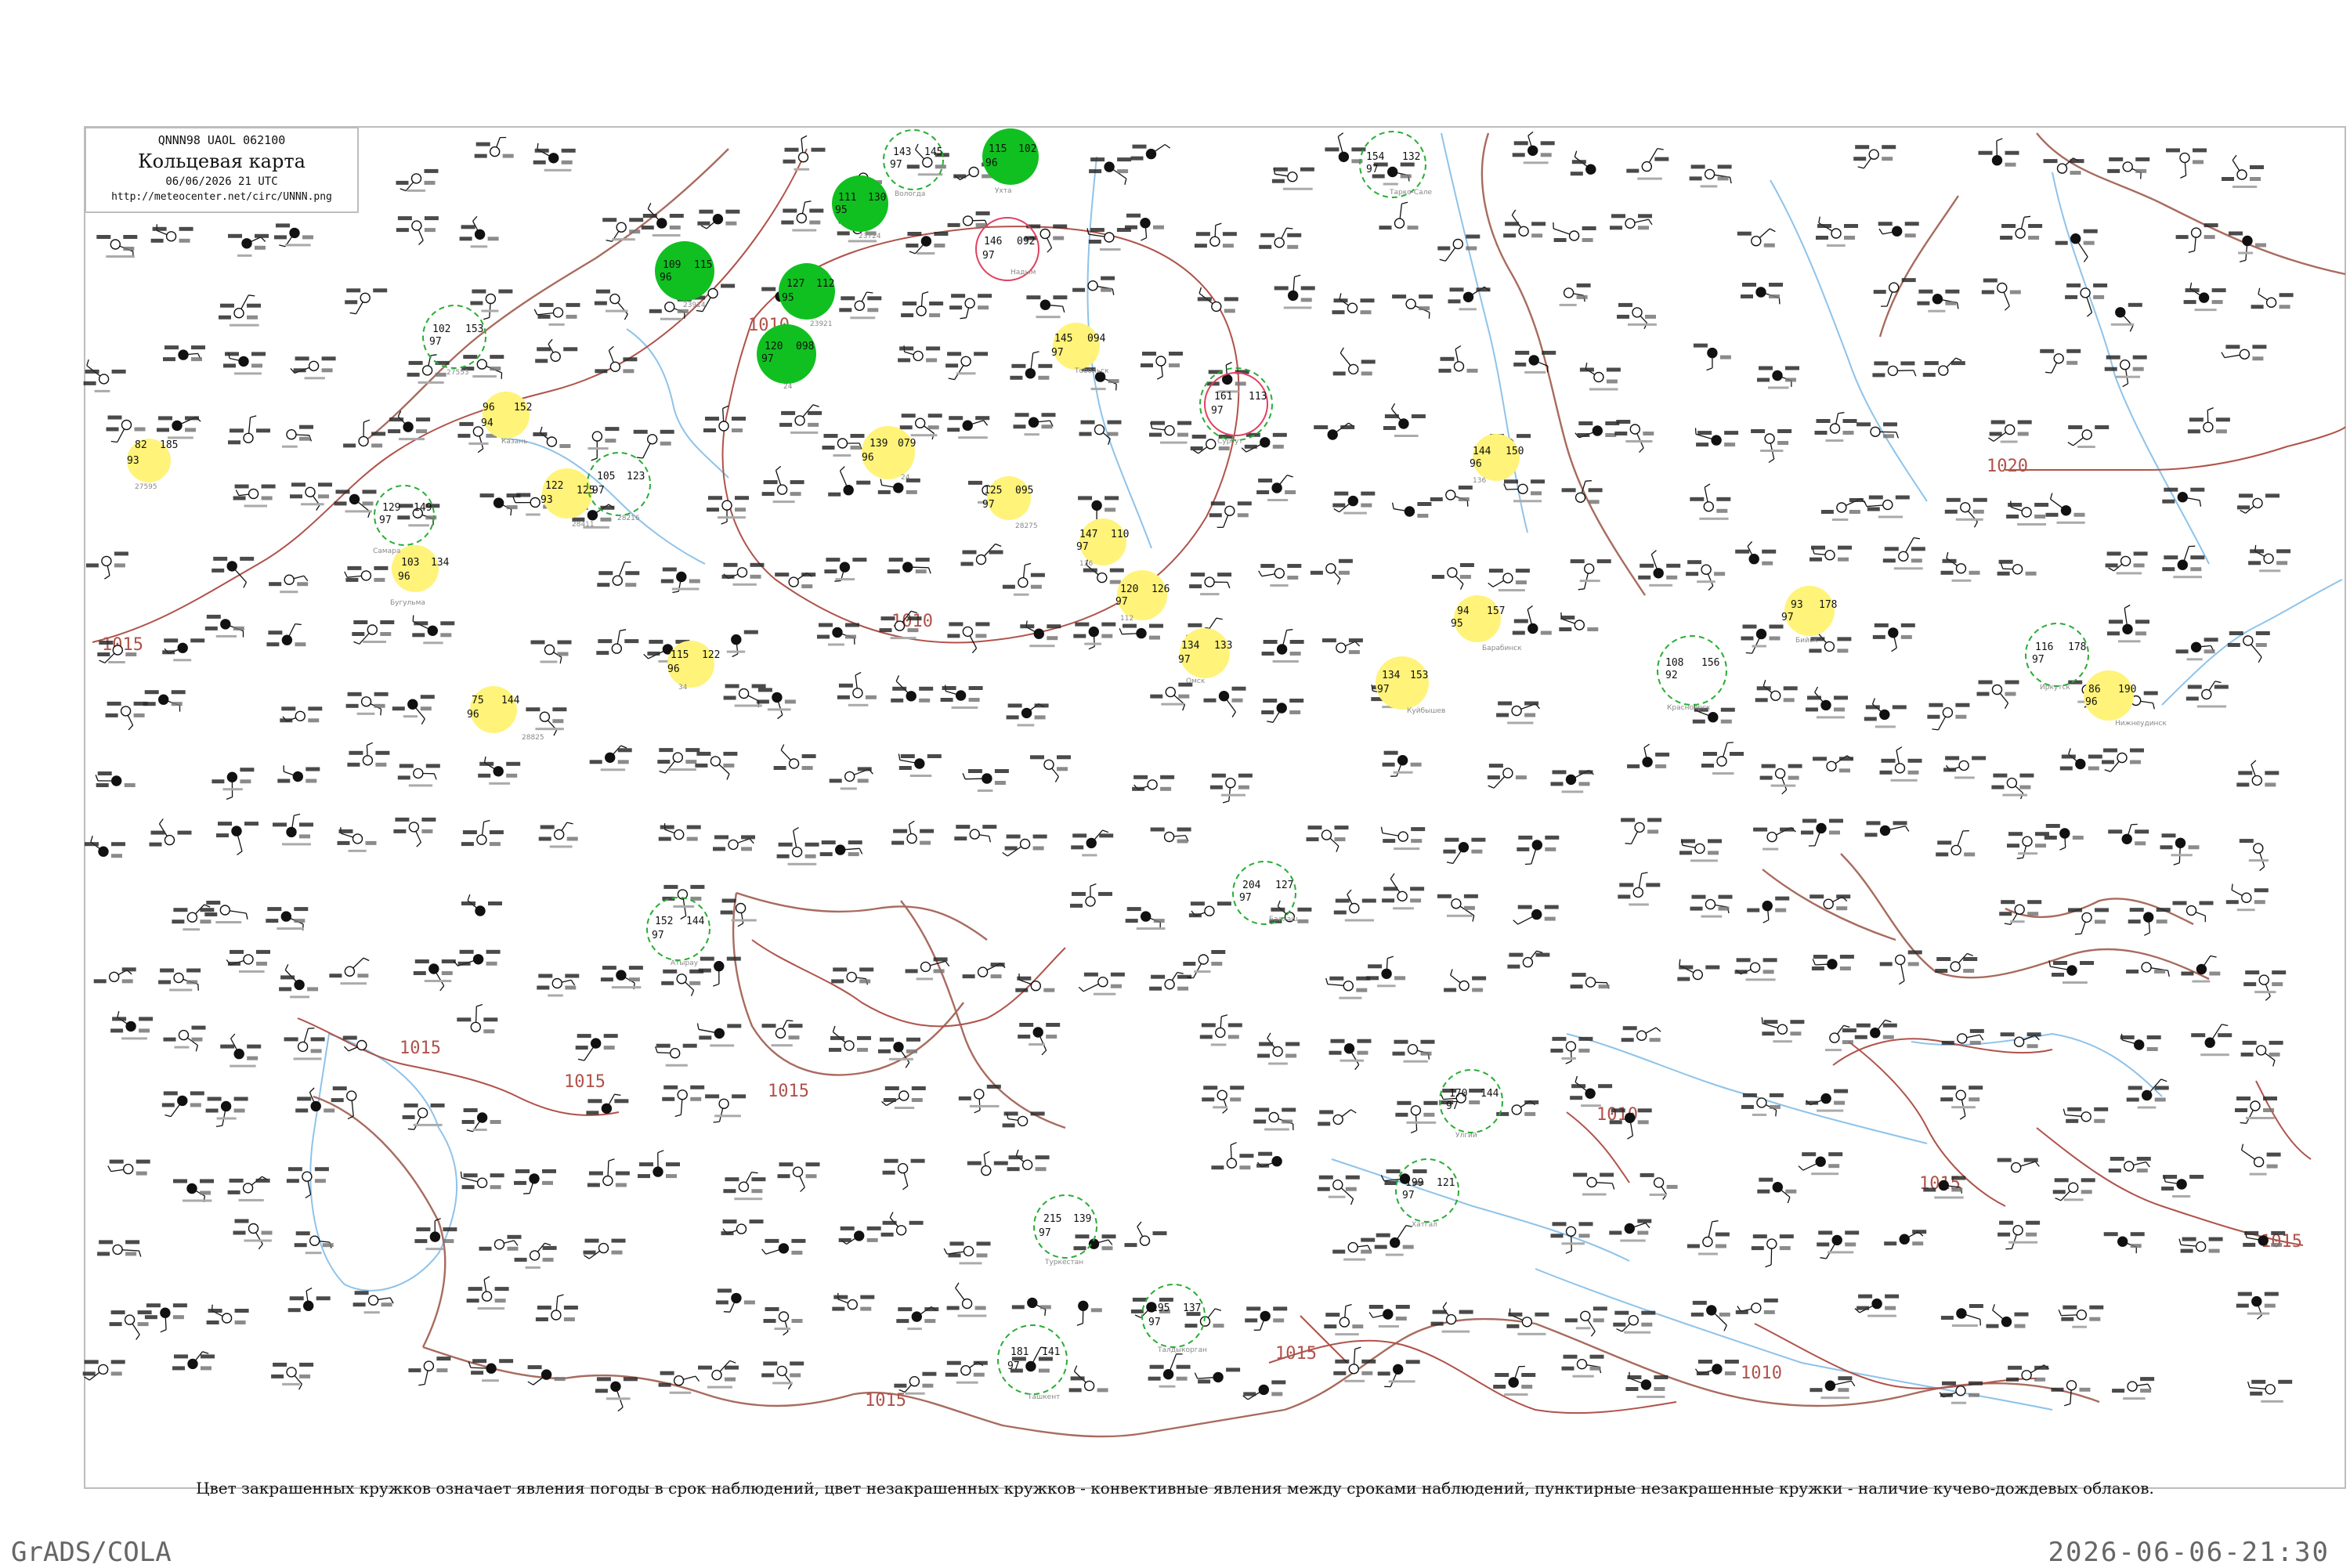 Image resolution: width=2350 pixels, height=1568 pixels. Describe the element at coordinates (1396, 164) in the screenshot. I see `station-marker: 154 97 132 Тарко-Сале` at that location.